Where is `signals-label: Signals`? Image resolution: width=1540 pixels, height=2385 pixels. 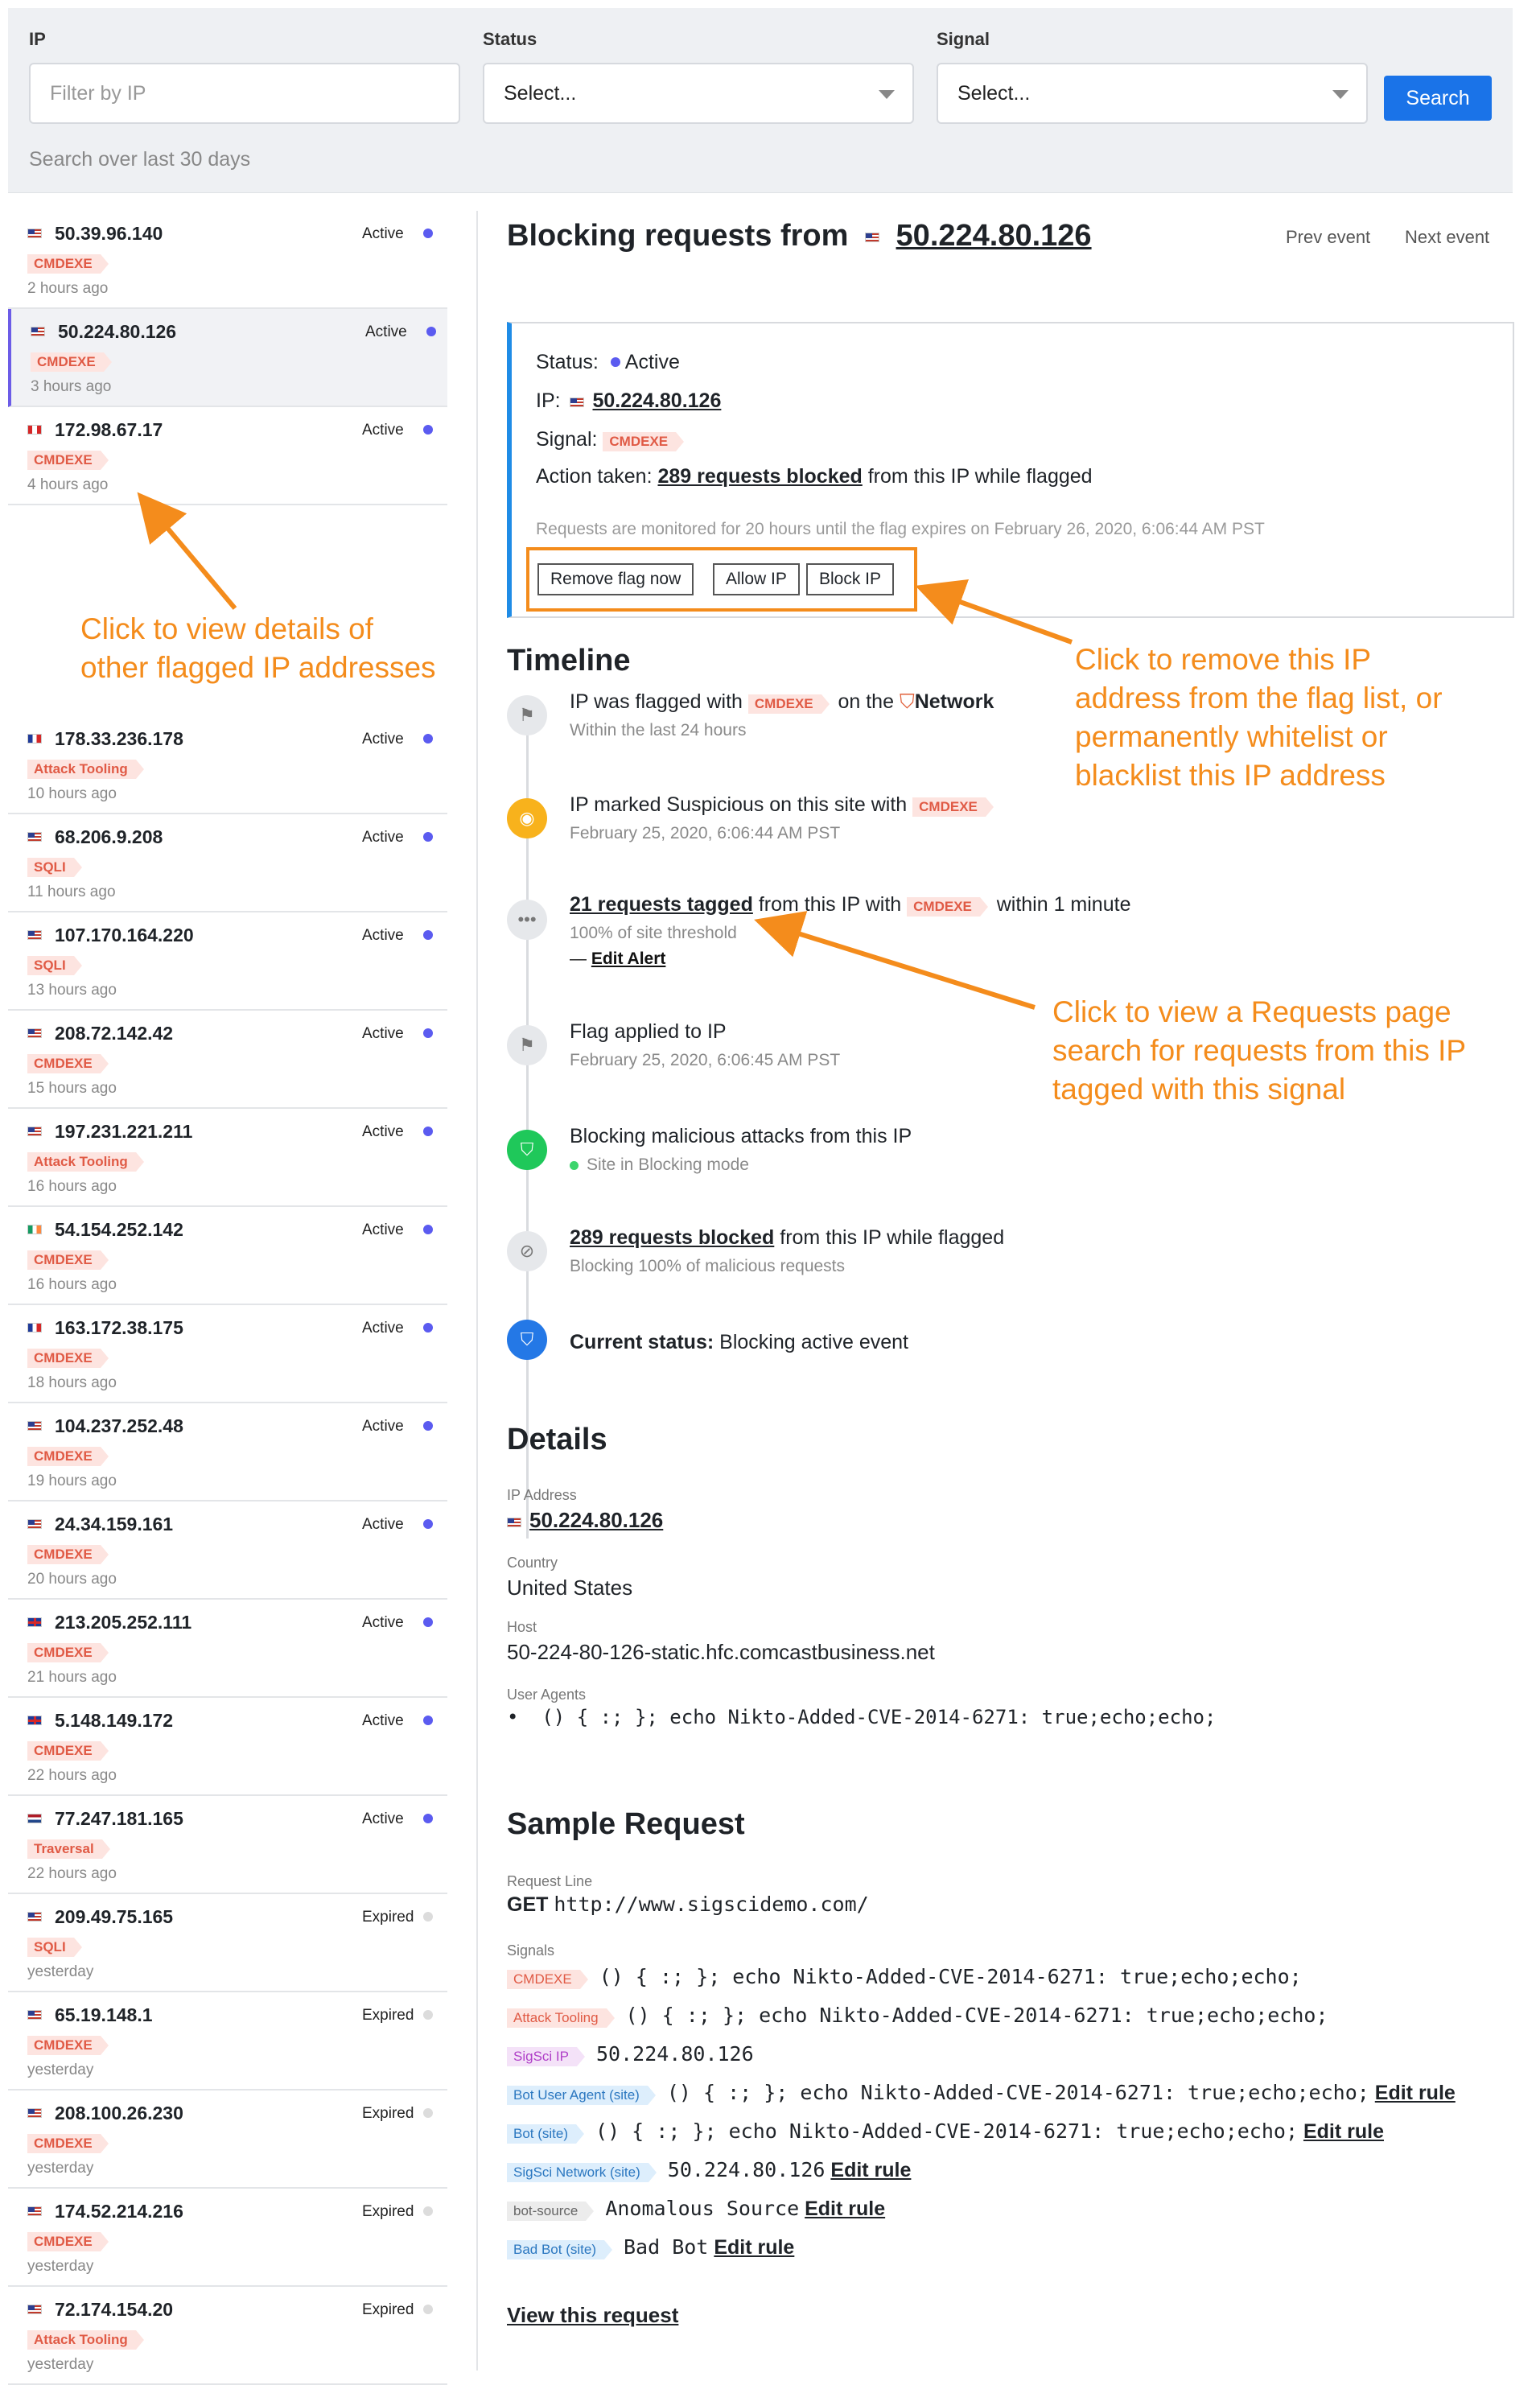
signals-label: Signals is located at coordinates (531, 1950).